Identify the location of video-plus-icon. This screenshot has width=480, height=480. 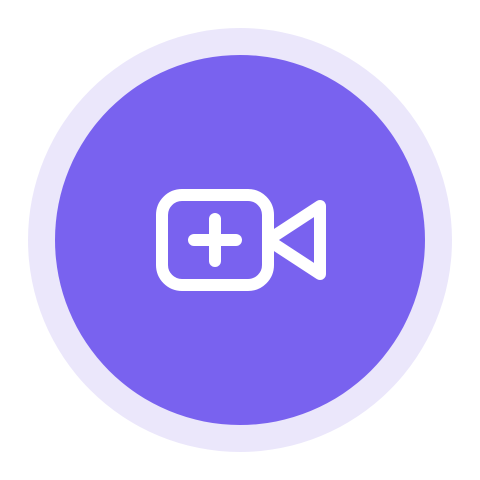
(242, 240).